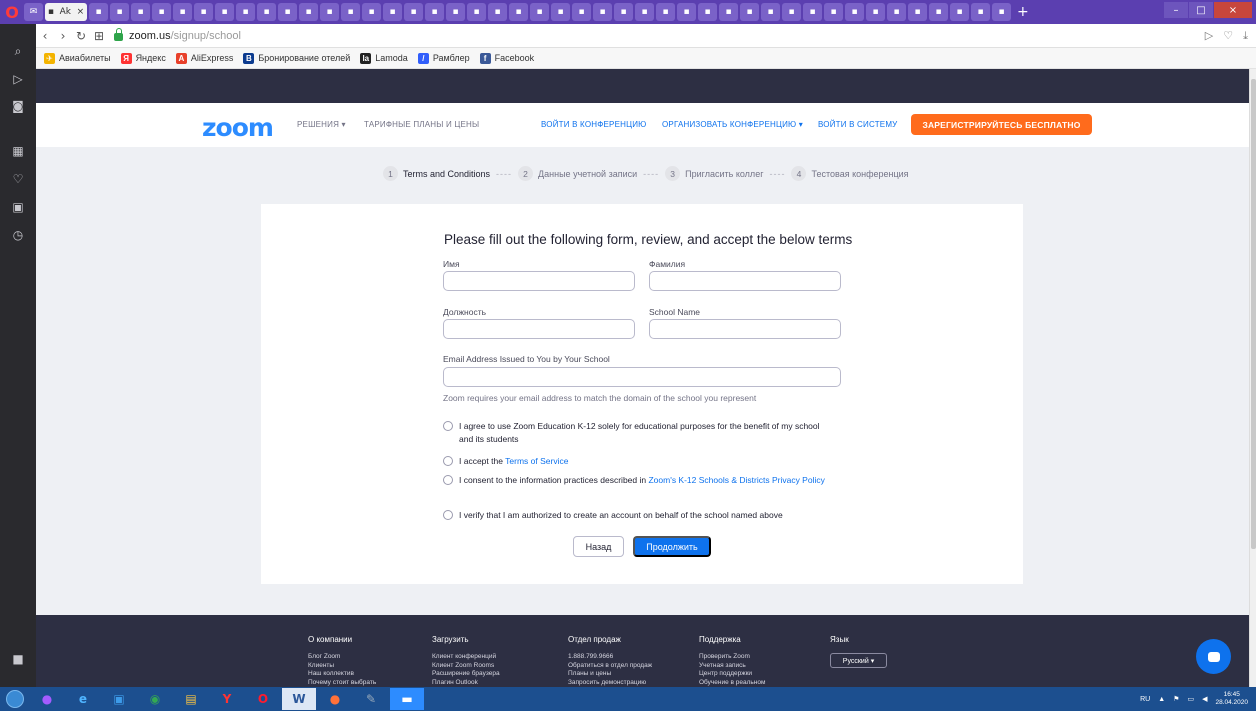 The image size is (1256, 711). Describe the element at coordinates (732, 666) in the screenshot. I see `footer-link: Учетная запись` at that location.